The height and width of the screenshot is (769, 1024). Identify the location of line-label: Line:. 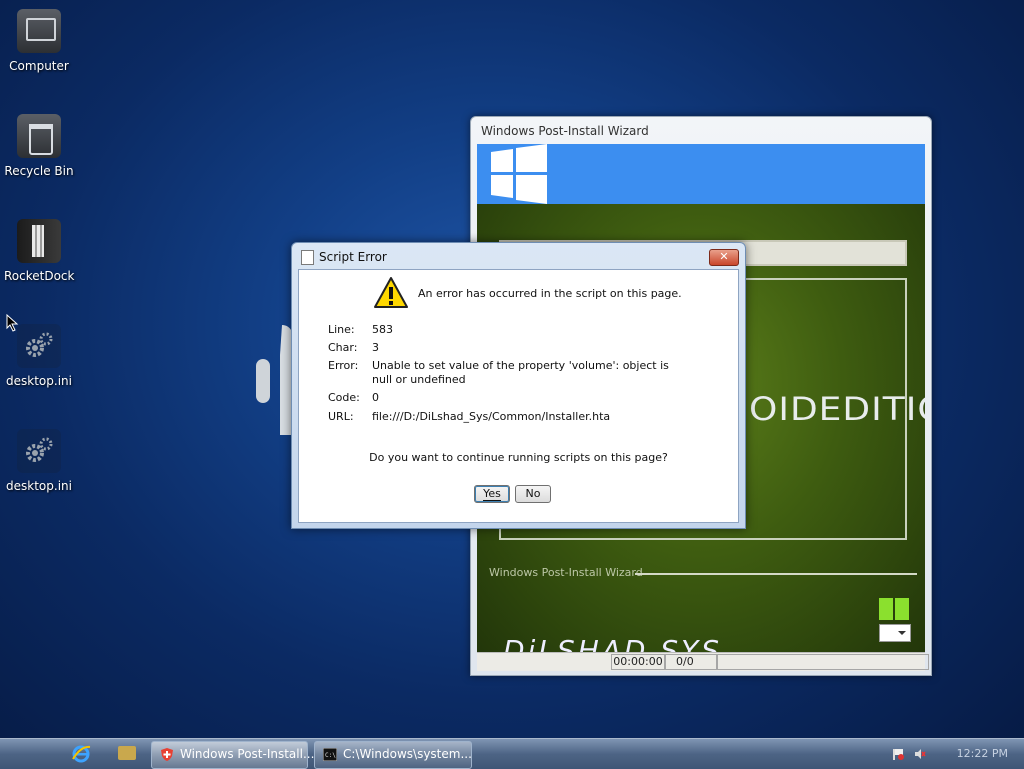
(341, 329).